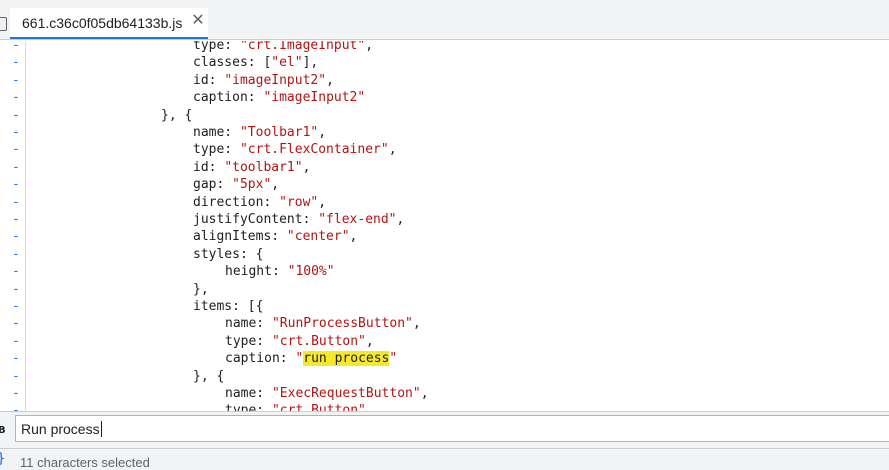  I want to click on selection-status: 11 characters selected, so click(85, 462).